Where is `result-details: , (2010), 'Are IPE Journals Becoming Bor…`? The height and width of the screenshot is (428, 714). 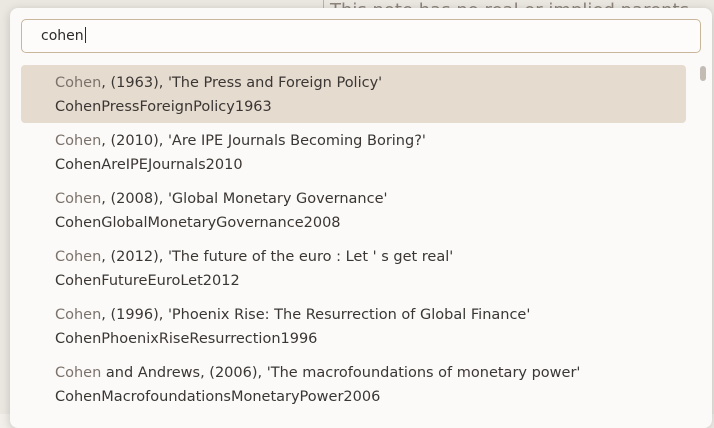
result-details: , (2010), 'Are IPE Journals Becoming Bor… is located at coordinates (263, 141).